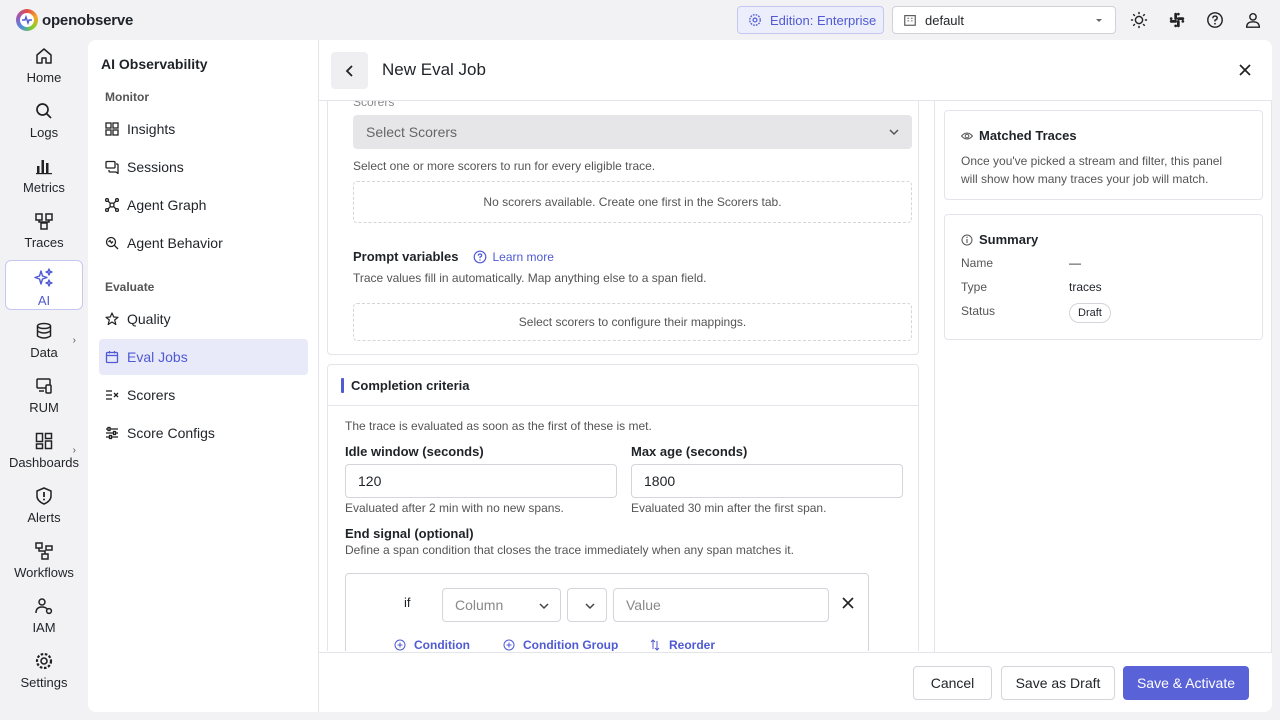  Describe the element at coordinates (44, 627) in the screenshot. I see `nav-label: IAM` at that location.